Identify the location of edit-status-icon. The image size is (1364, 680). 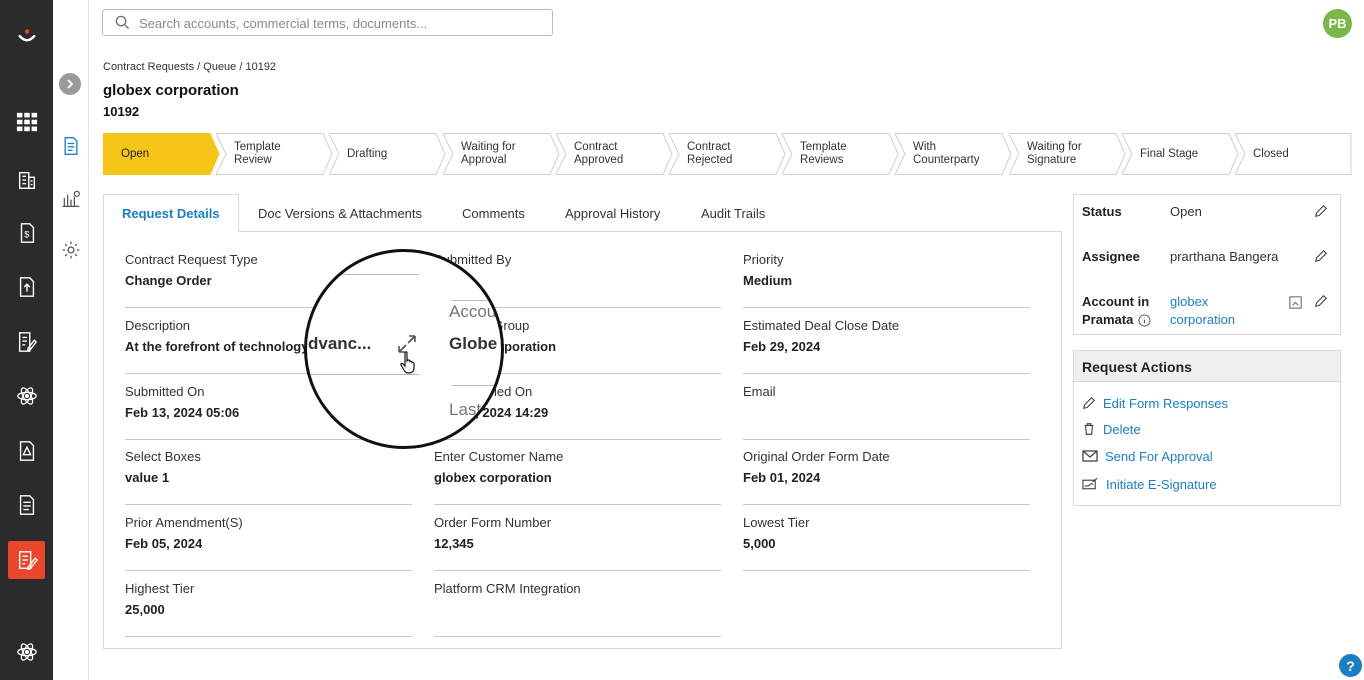
(1321, 211).